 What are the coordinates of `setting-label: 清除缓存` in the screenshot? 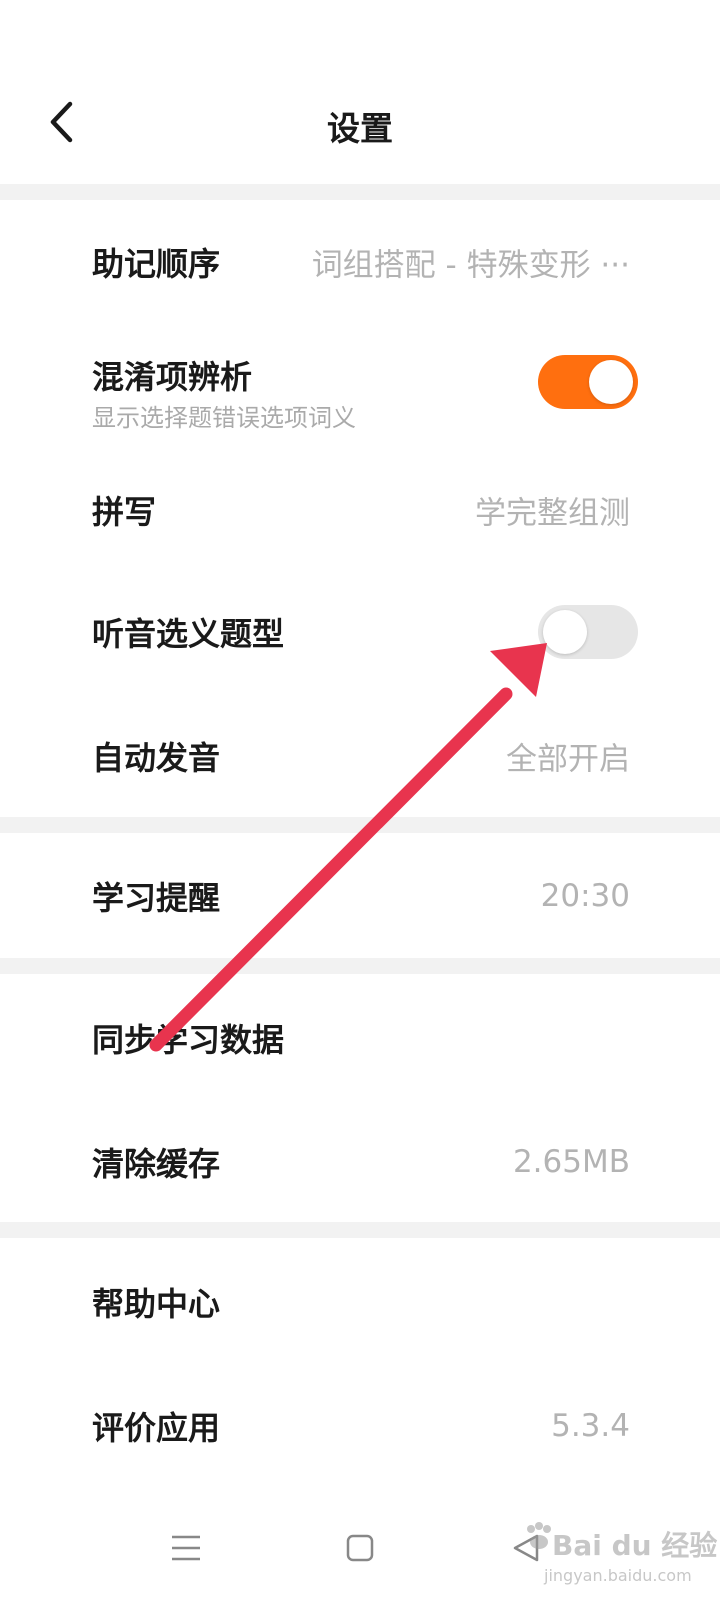 It's located at (156, 1164).